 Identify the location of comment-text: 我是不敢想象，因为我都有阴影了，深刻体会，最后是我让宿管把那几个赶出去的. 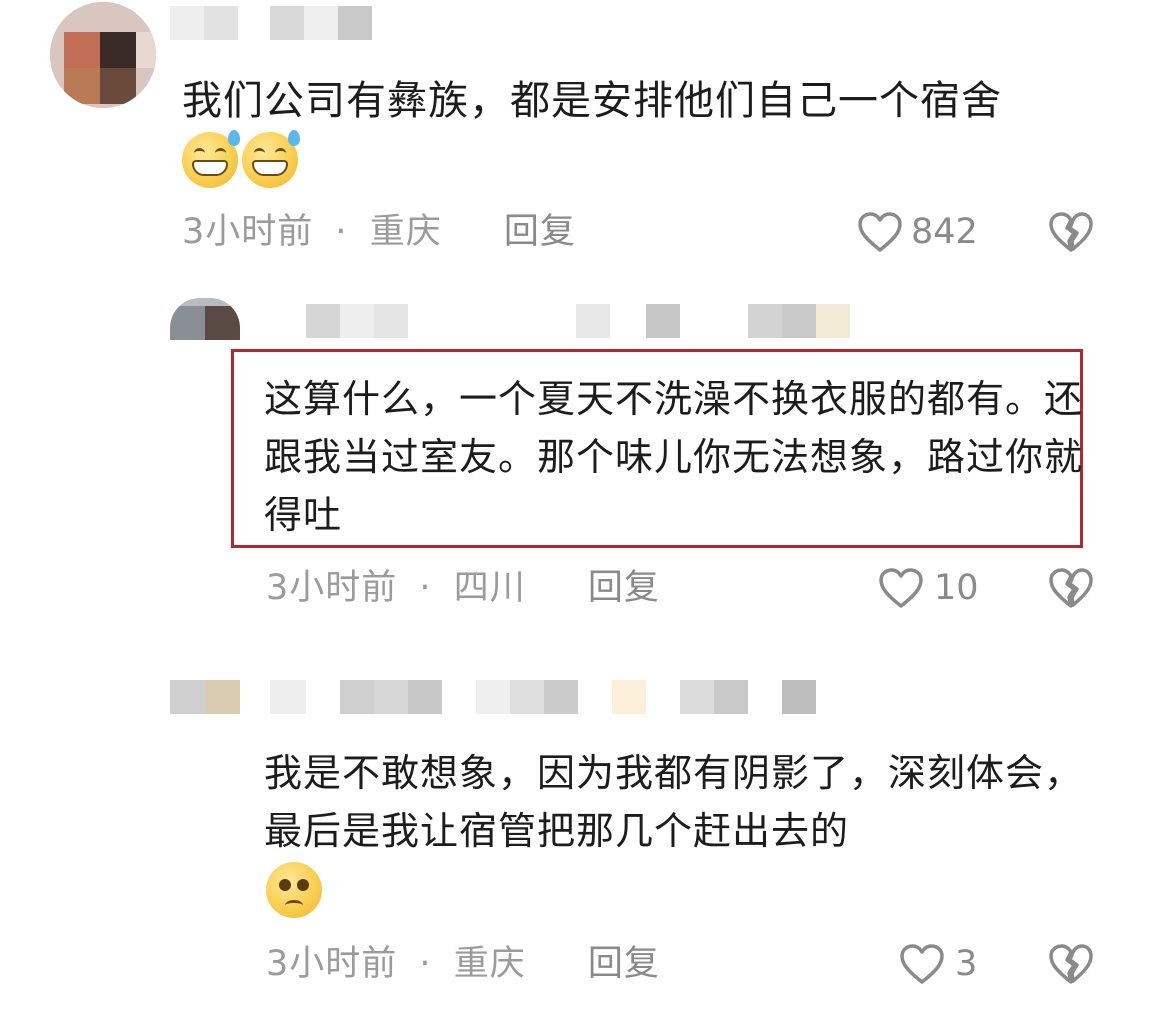
(674, 802).